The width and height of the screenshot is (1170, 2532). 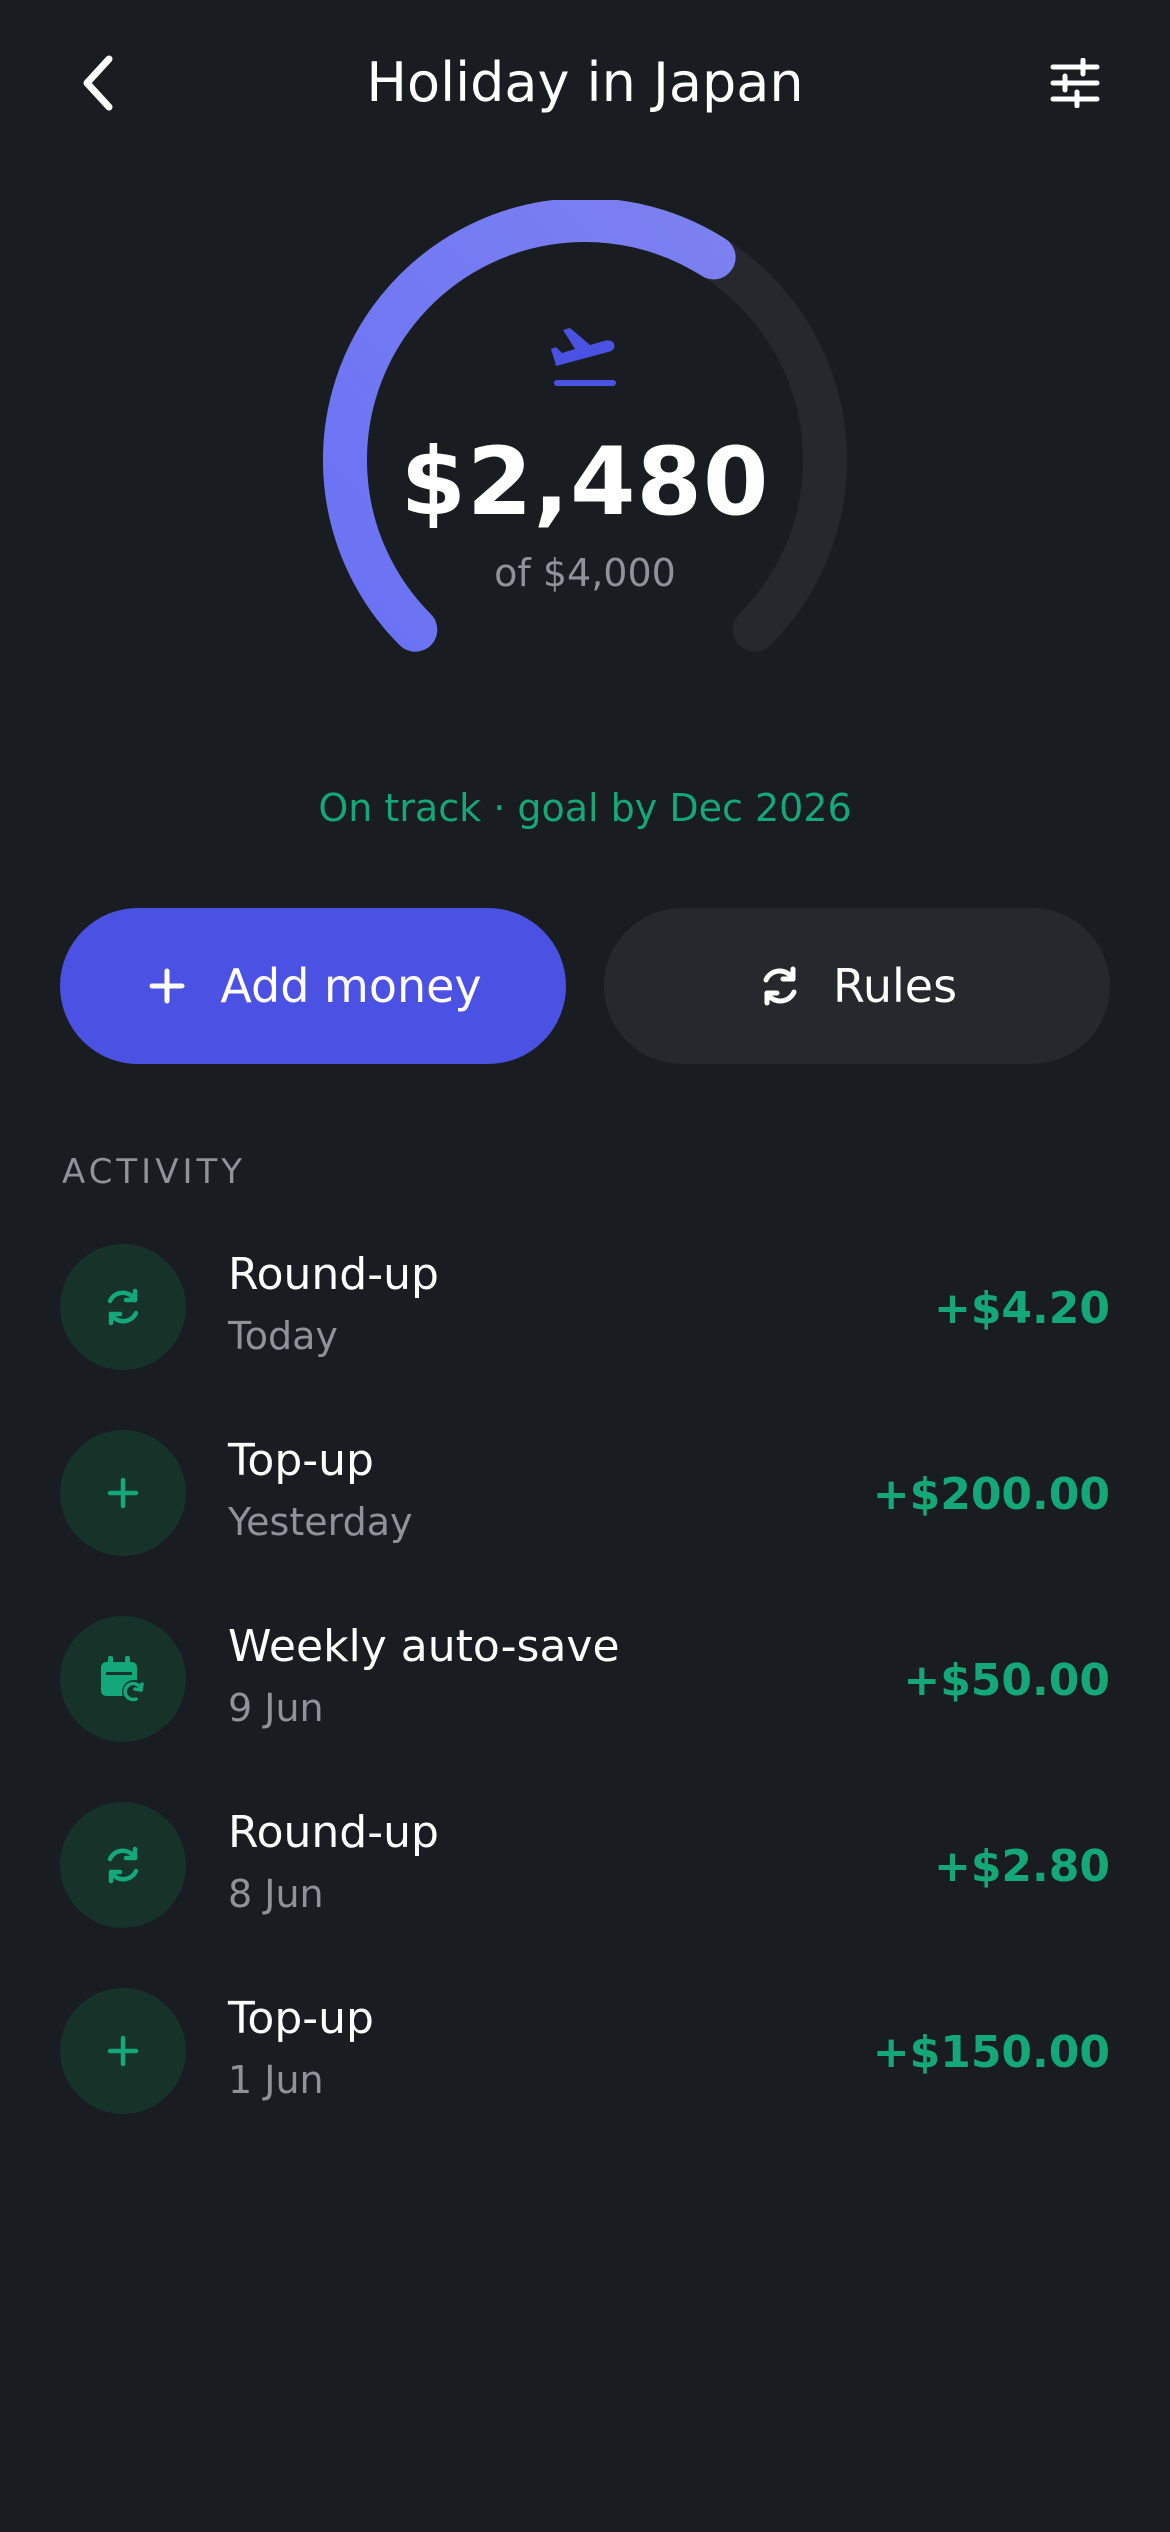 I want to click on rules-button: Rules, so click(x=857, y=986).